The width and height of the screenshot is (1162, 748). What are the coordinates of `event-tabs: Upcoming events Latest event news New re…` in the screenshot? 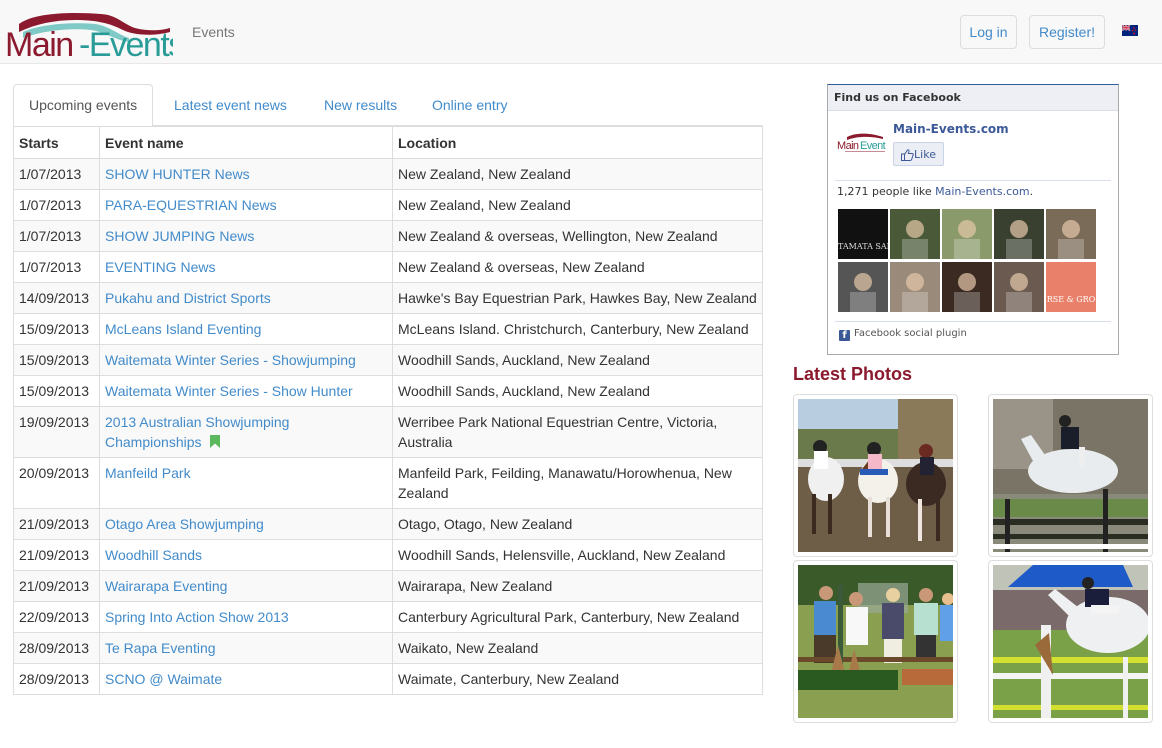 It's located at (388, 105).